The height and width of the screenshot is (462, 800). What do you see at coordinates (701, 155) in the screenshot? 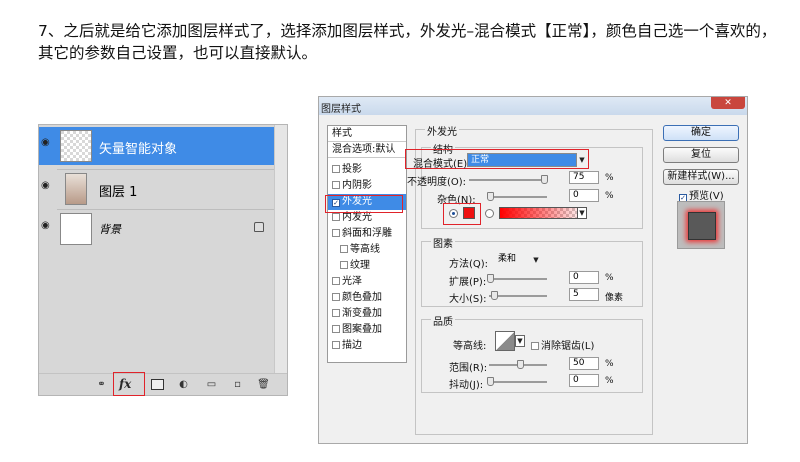
I see `reset-button: 复位` at bounding box center [701, 155].